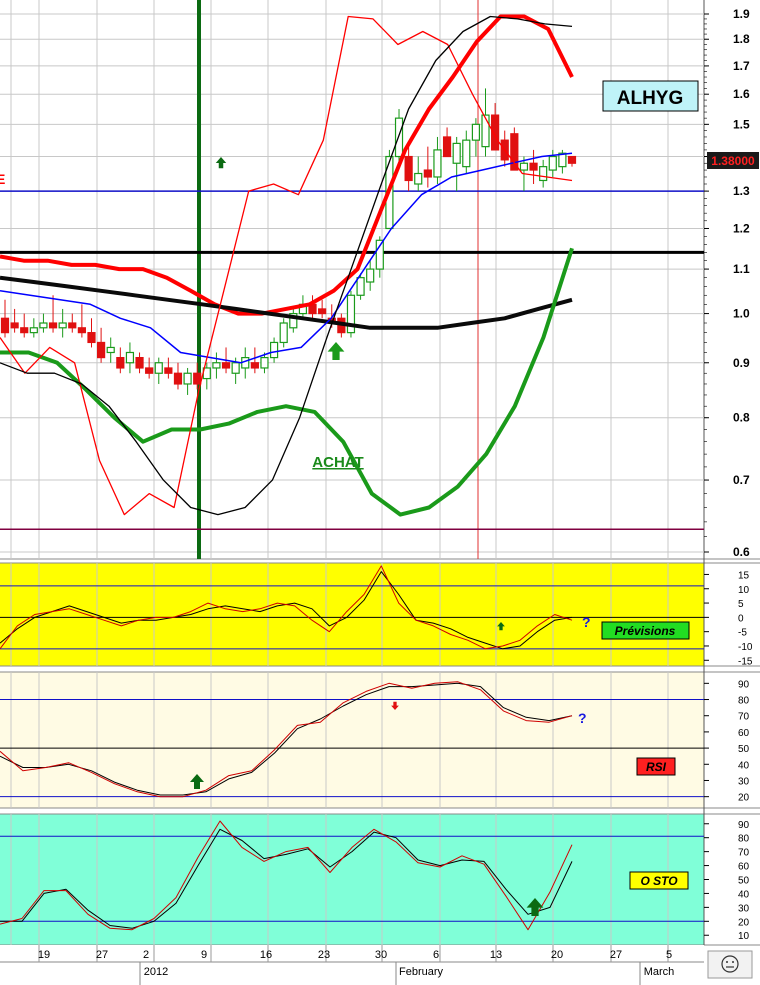 The width and height of the screenshot is (760, 985). I want to click on previsions-question-mark: ?, so click(586, 622).